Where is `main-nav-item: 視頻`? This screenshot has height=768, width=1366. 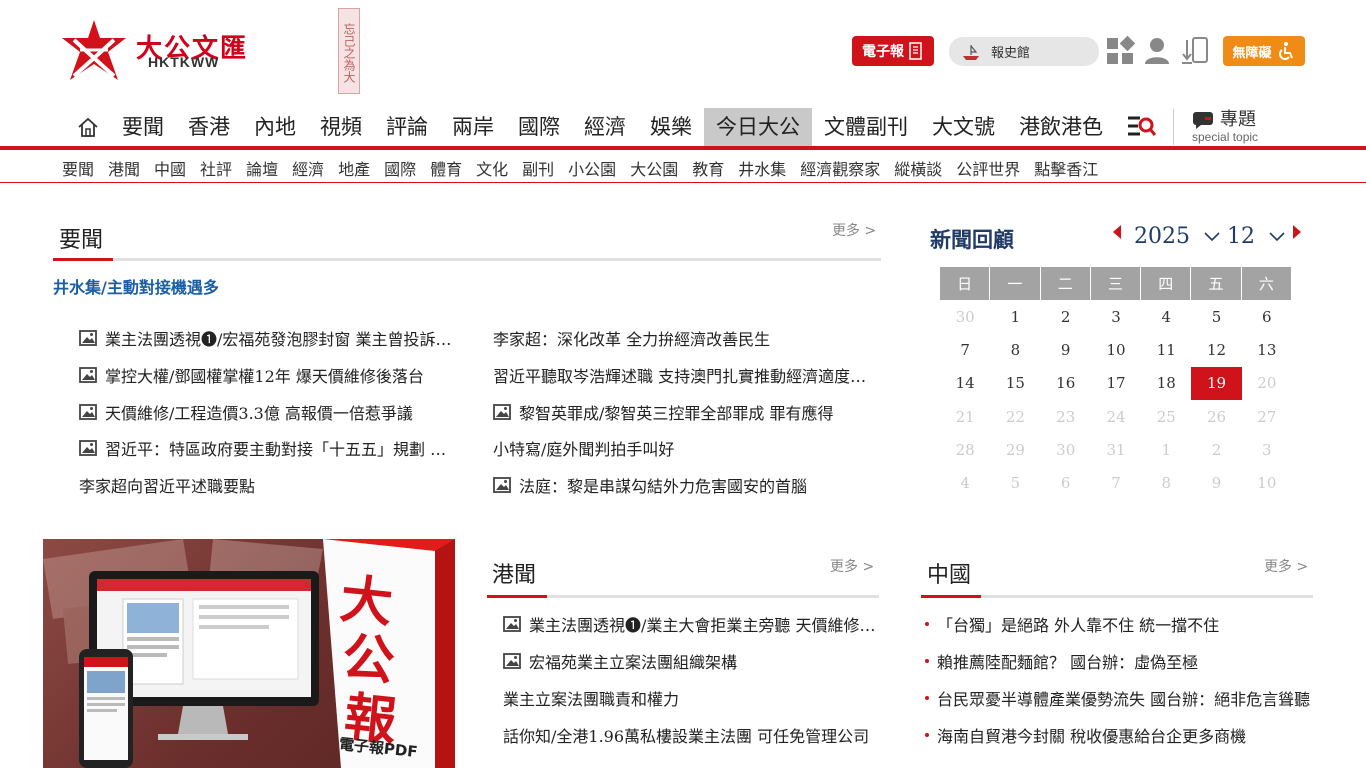 main-nav-item: 視頻 is located at coordinates (341, 127).